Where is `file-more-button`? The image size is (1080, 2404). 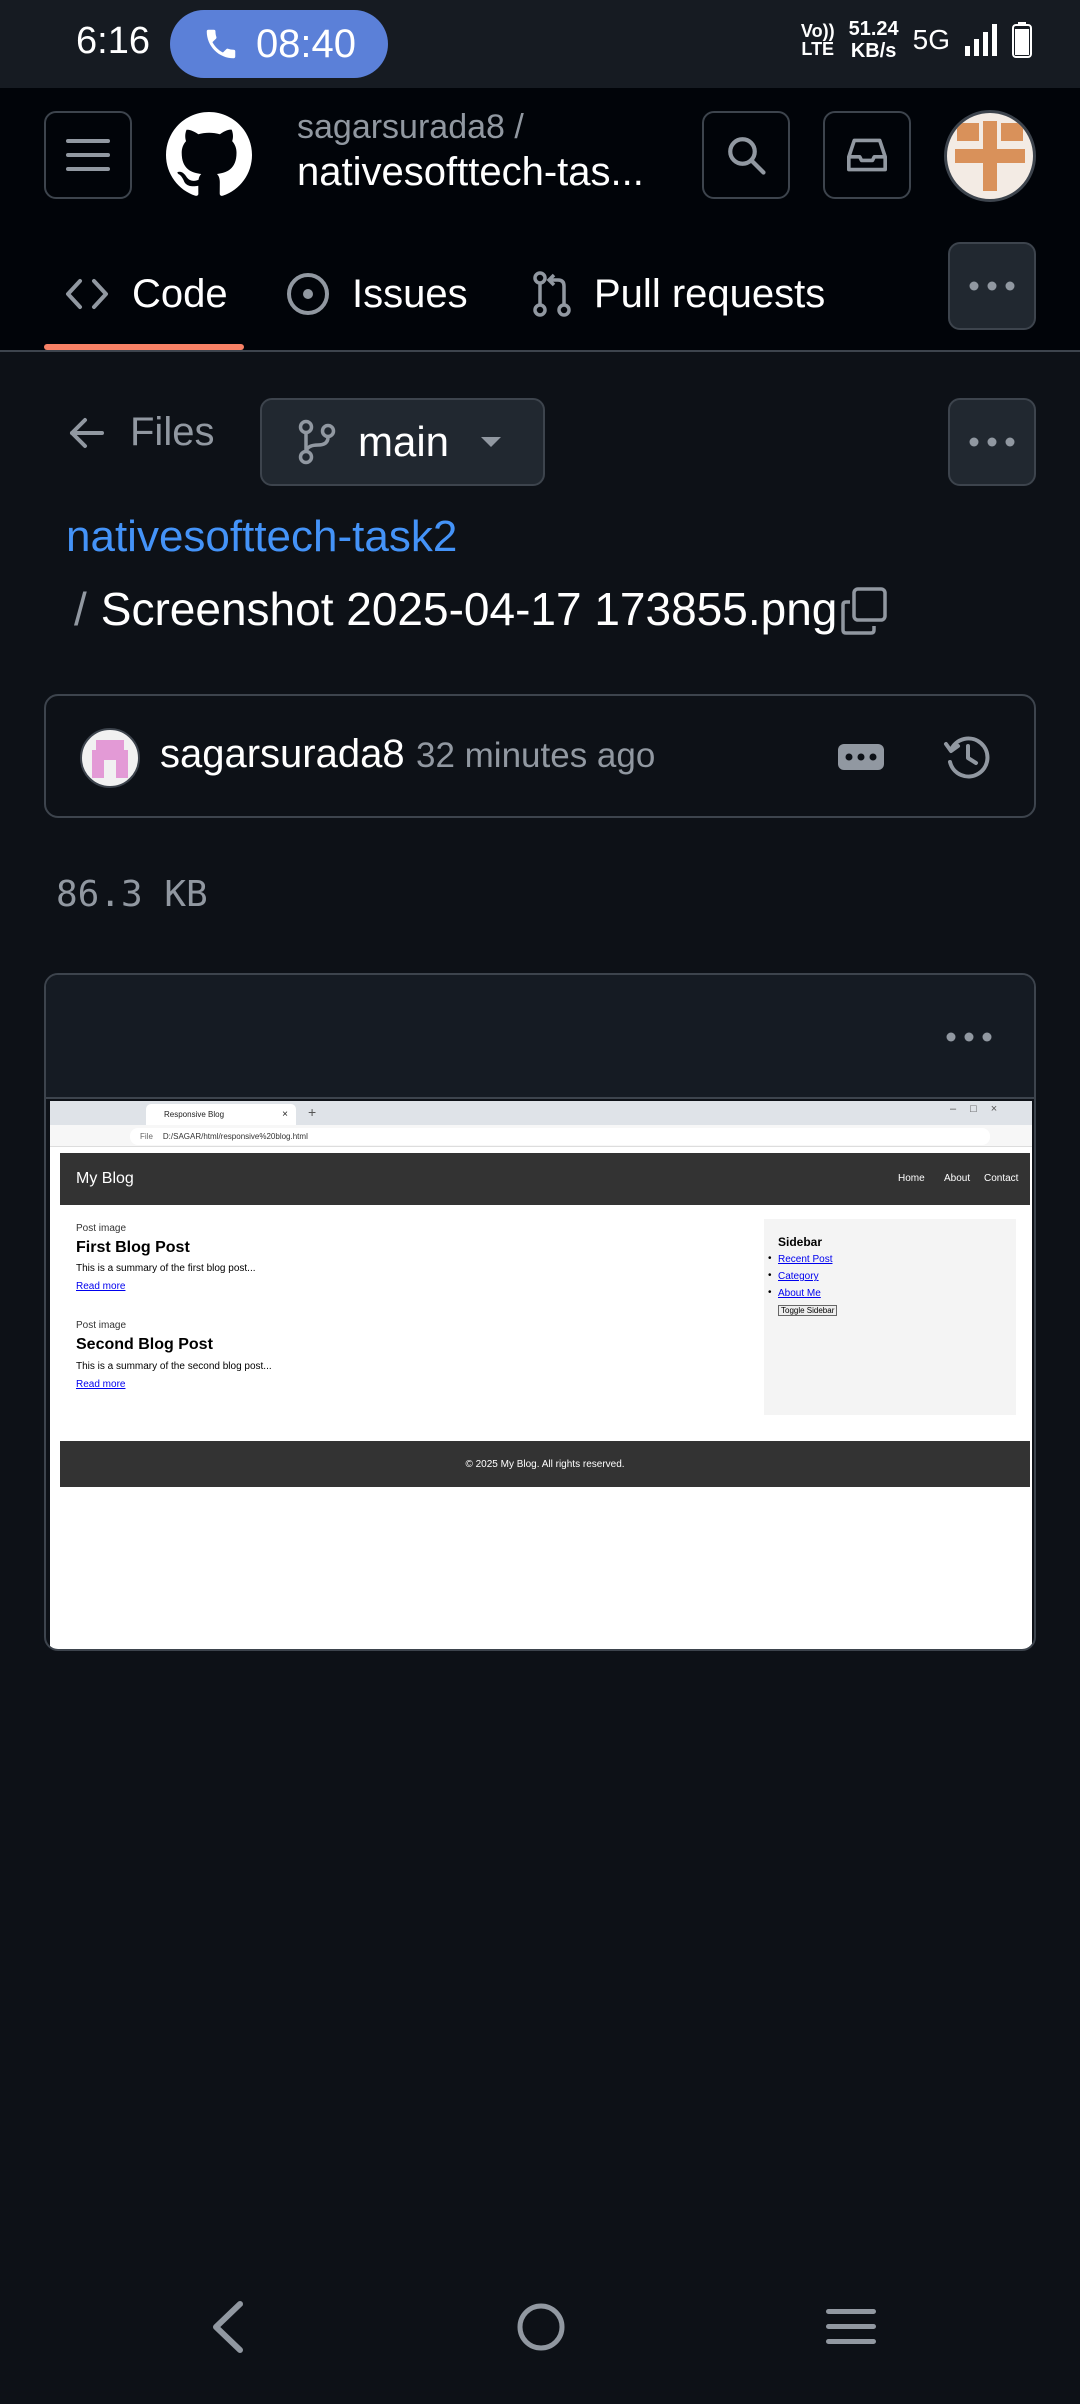 file-more-button is located at coordinates (992, 442).